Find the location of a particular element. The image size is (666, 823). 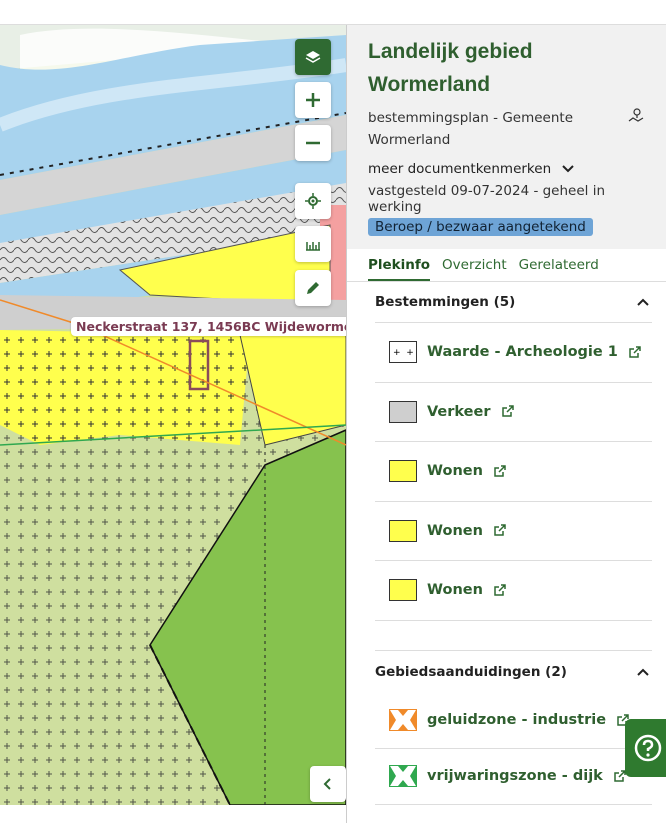

tab-plekinfo: Plekinfo is located at coordinates (399, 269).